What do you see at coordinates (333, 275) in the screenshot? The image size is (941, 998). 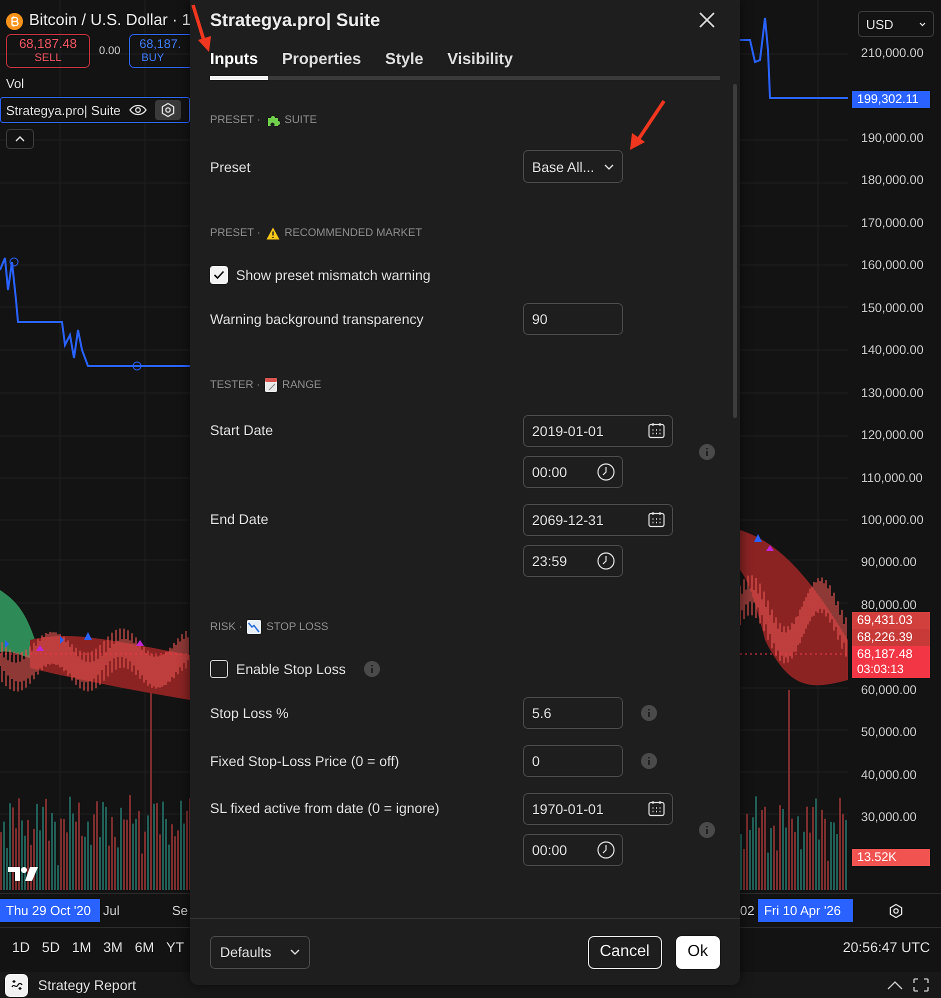 I see `checkbox-label: Show preset mismatch warning` at bounding box center [333, 275].